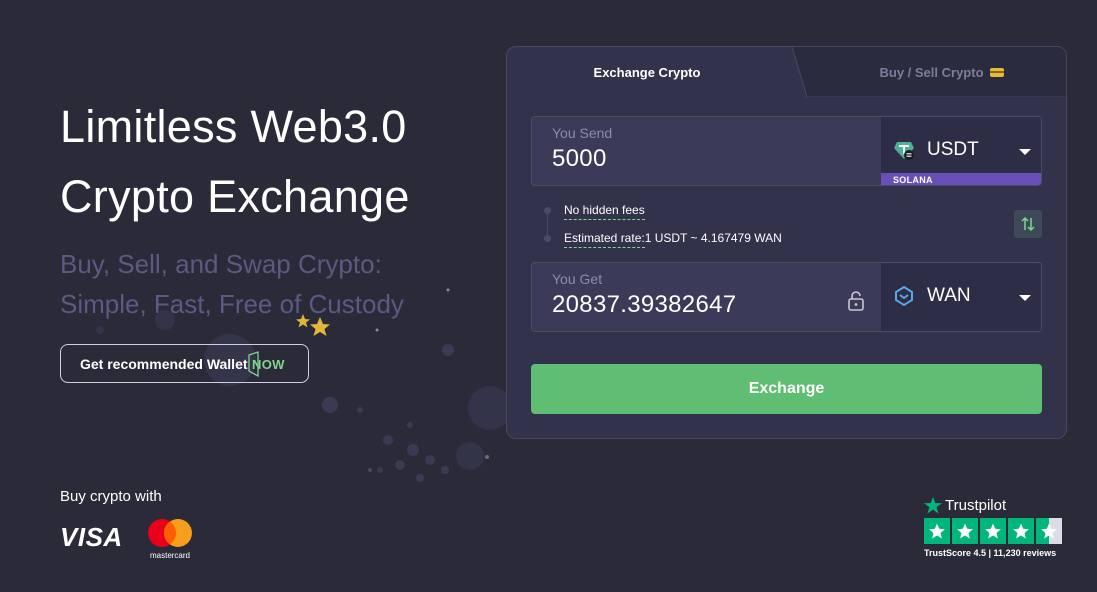  Describe the element at coordinates (233, 126) in the screenshot. I see `hero-title-line1: Limitless Web3.0` at that location.